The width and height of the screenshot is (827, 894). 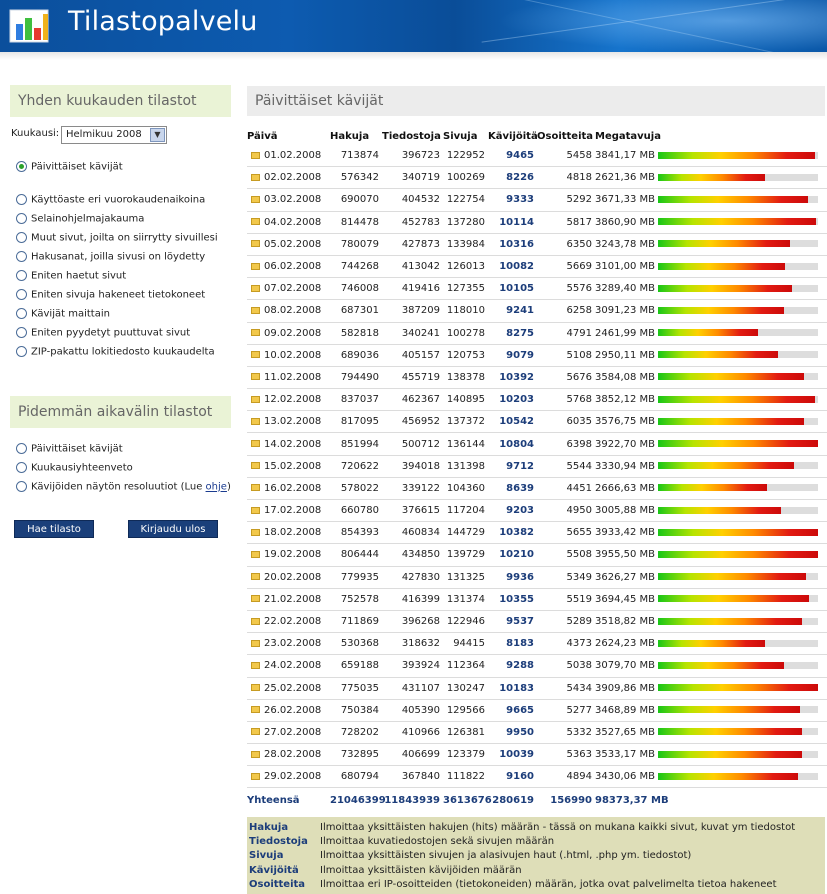 What do you see at coordinates (512, 355) in the screenshot?
I see `visitors-cell: 9079` at bounding box center [512, 355].